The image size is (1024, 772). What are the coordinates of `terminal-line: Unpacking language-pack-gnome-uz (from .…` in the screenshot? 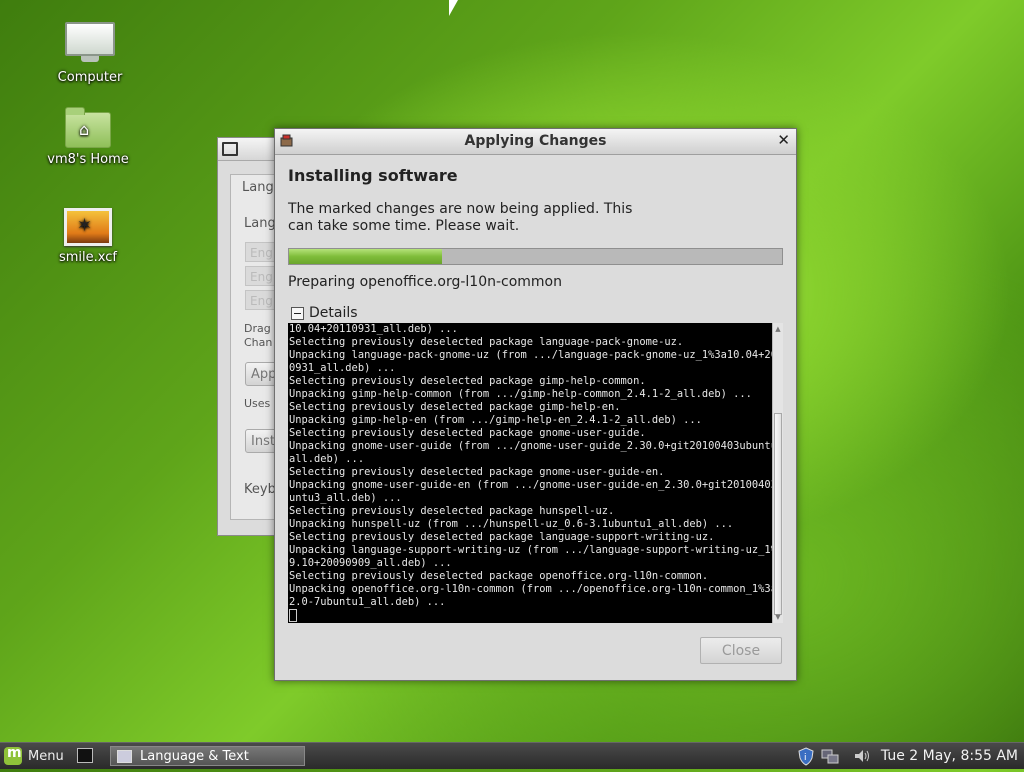 It's located at (530, 355).